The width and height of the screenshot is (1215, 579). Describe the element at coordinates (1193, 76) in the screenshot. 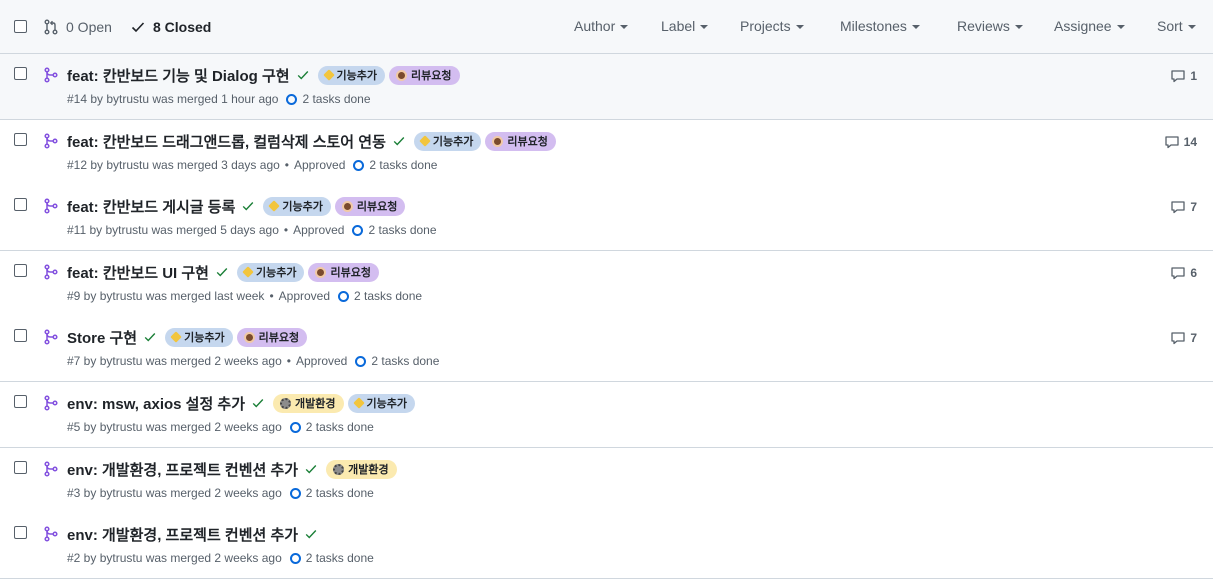

I see `comment-count-text: 1` at that location.